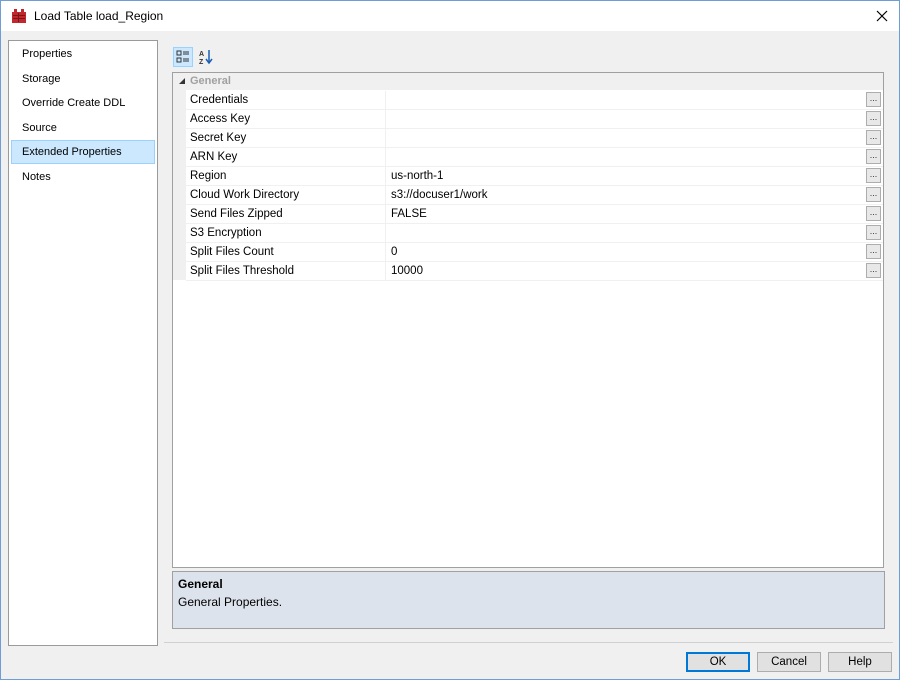 The height and width of the screenshot is (680, 900). Describe the element at coordinates (83, 103) in the screenshot. I see `nav-item-override-create-ddl: Override Create DDL` at that location.